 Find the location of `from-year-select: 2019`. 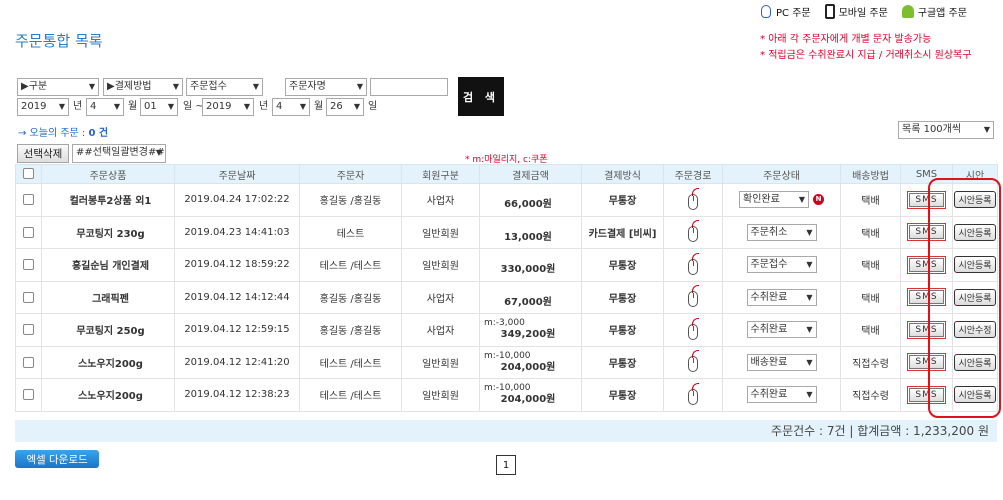

from-year-select: 2019 is located at coordinates (43, 107).